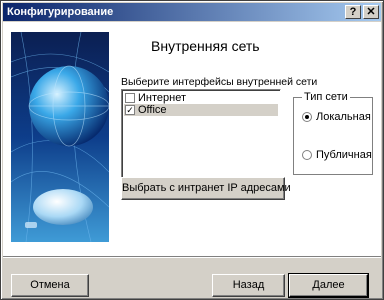  Describe the element at coordinates (201, 138) in the screenshot. I see `interfaces-list: Интернет ✓ Office` at that location.